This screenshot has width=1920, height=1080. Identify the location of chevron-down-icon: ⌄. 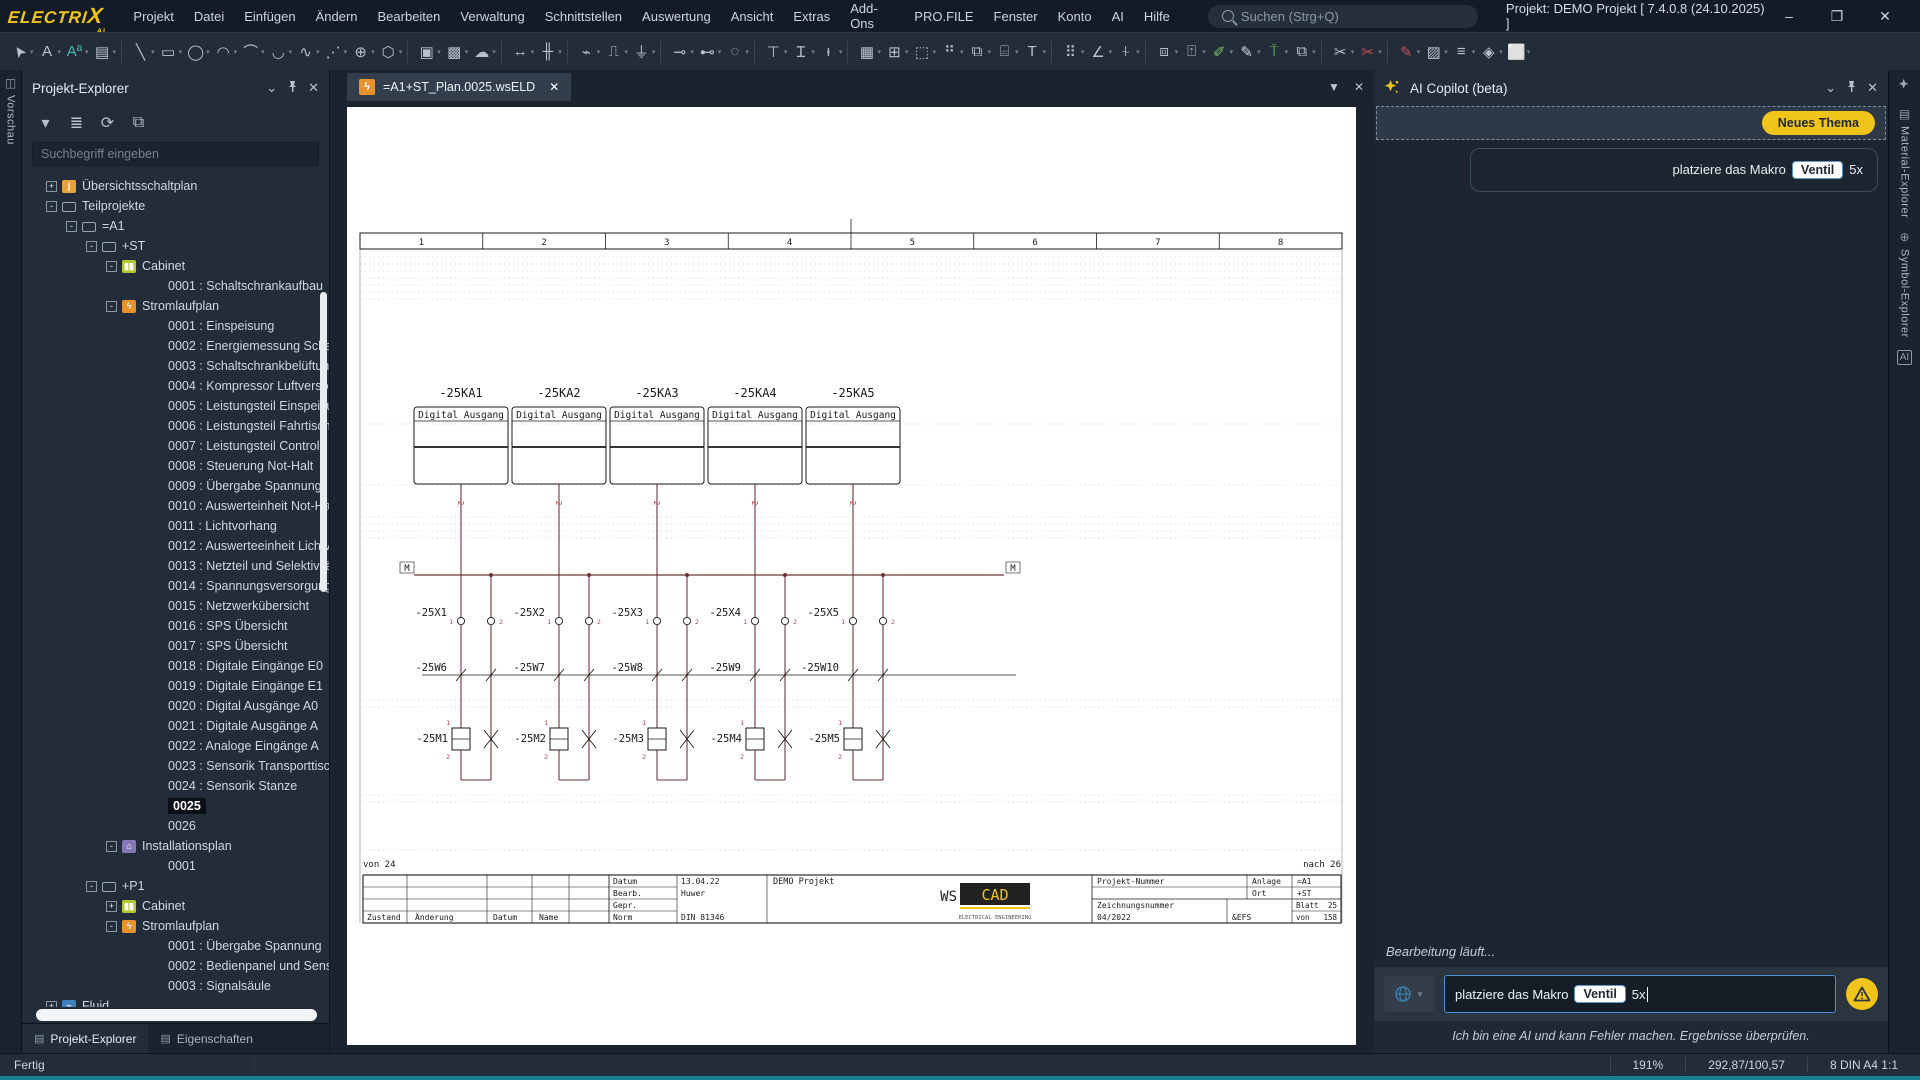
(271, 88).